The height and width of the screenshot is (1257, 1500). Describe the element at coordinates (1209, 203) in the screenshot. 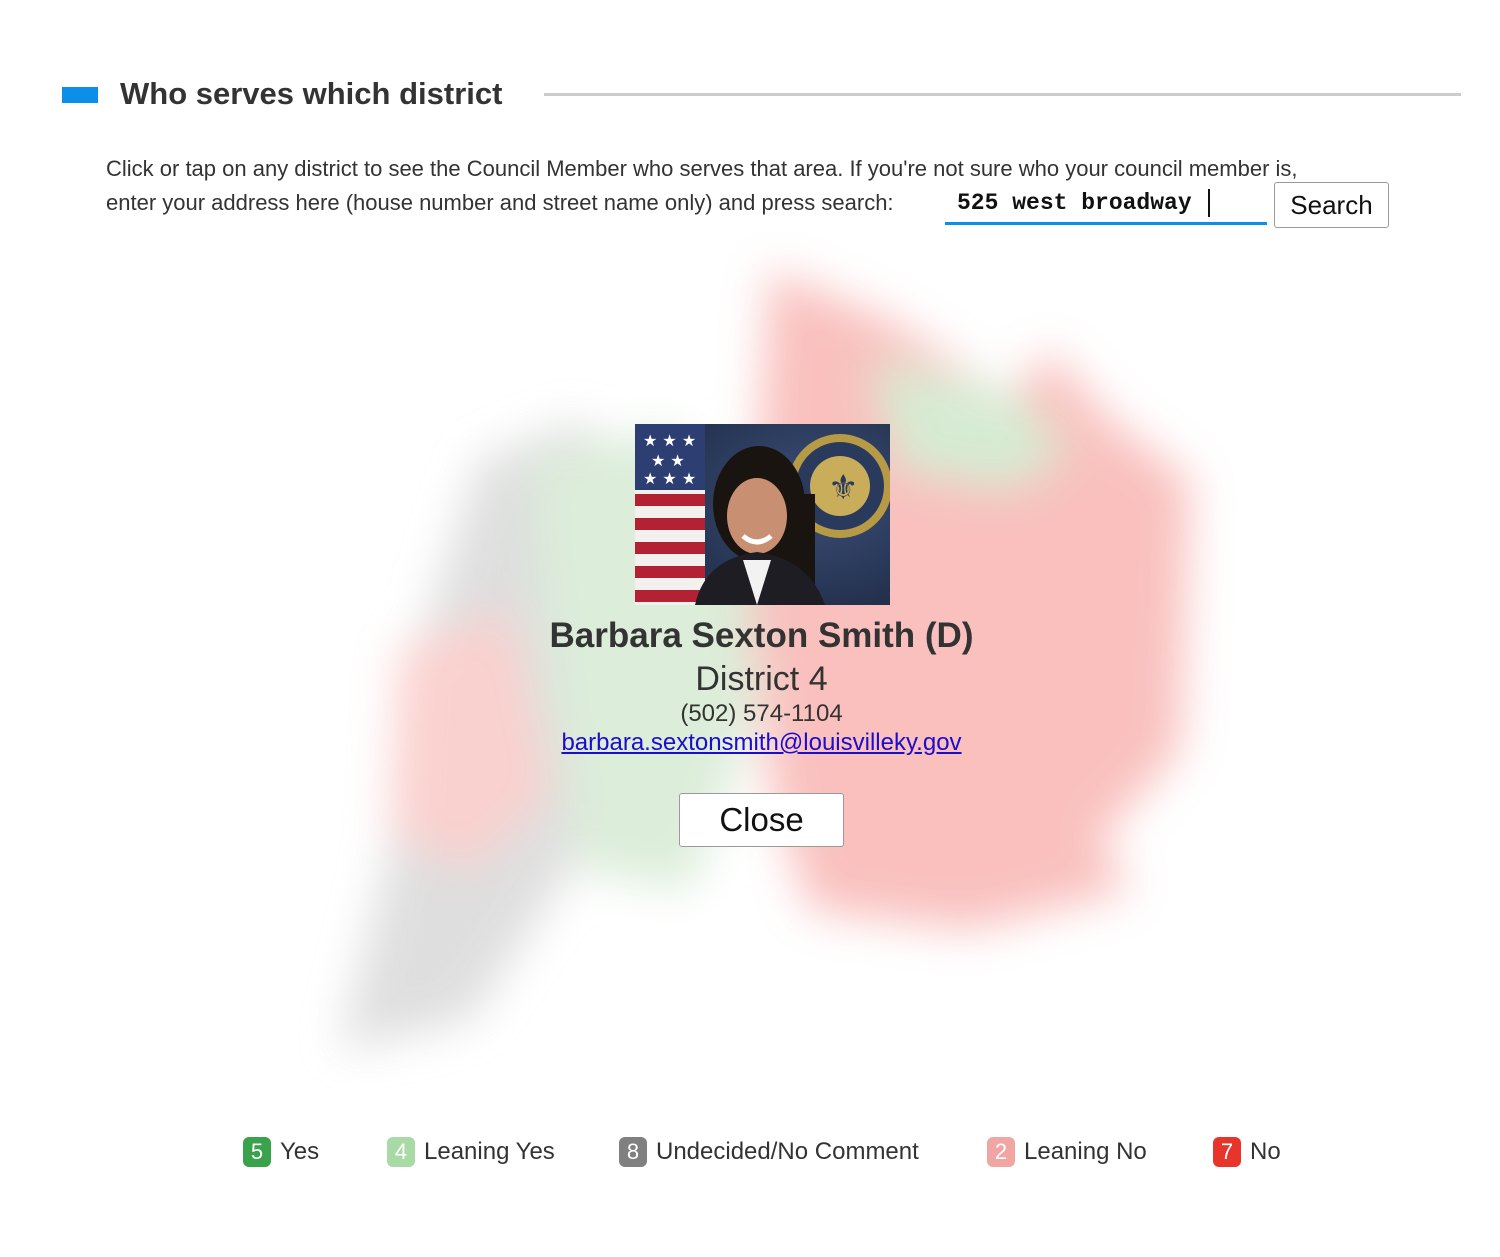

I see `text-caret` at that location.